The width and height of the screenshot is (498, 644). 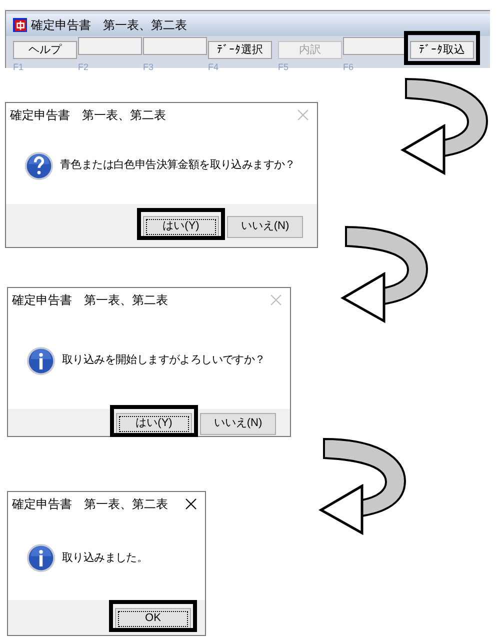 What do you see at coordinates (105, 558) in the screenshot?
I see `dialog-message: 取り込みました。` at bounding box center [105, 558].